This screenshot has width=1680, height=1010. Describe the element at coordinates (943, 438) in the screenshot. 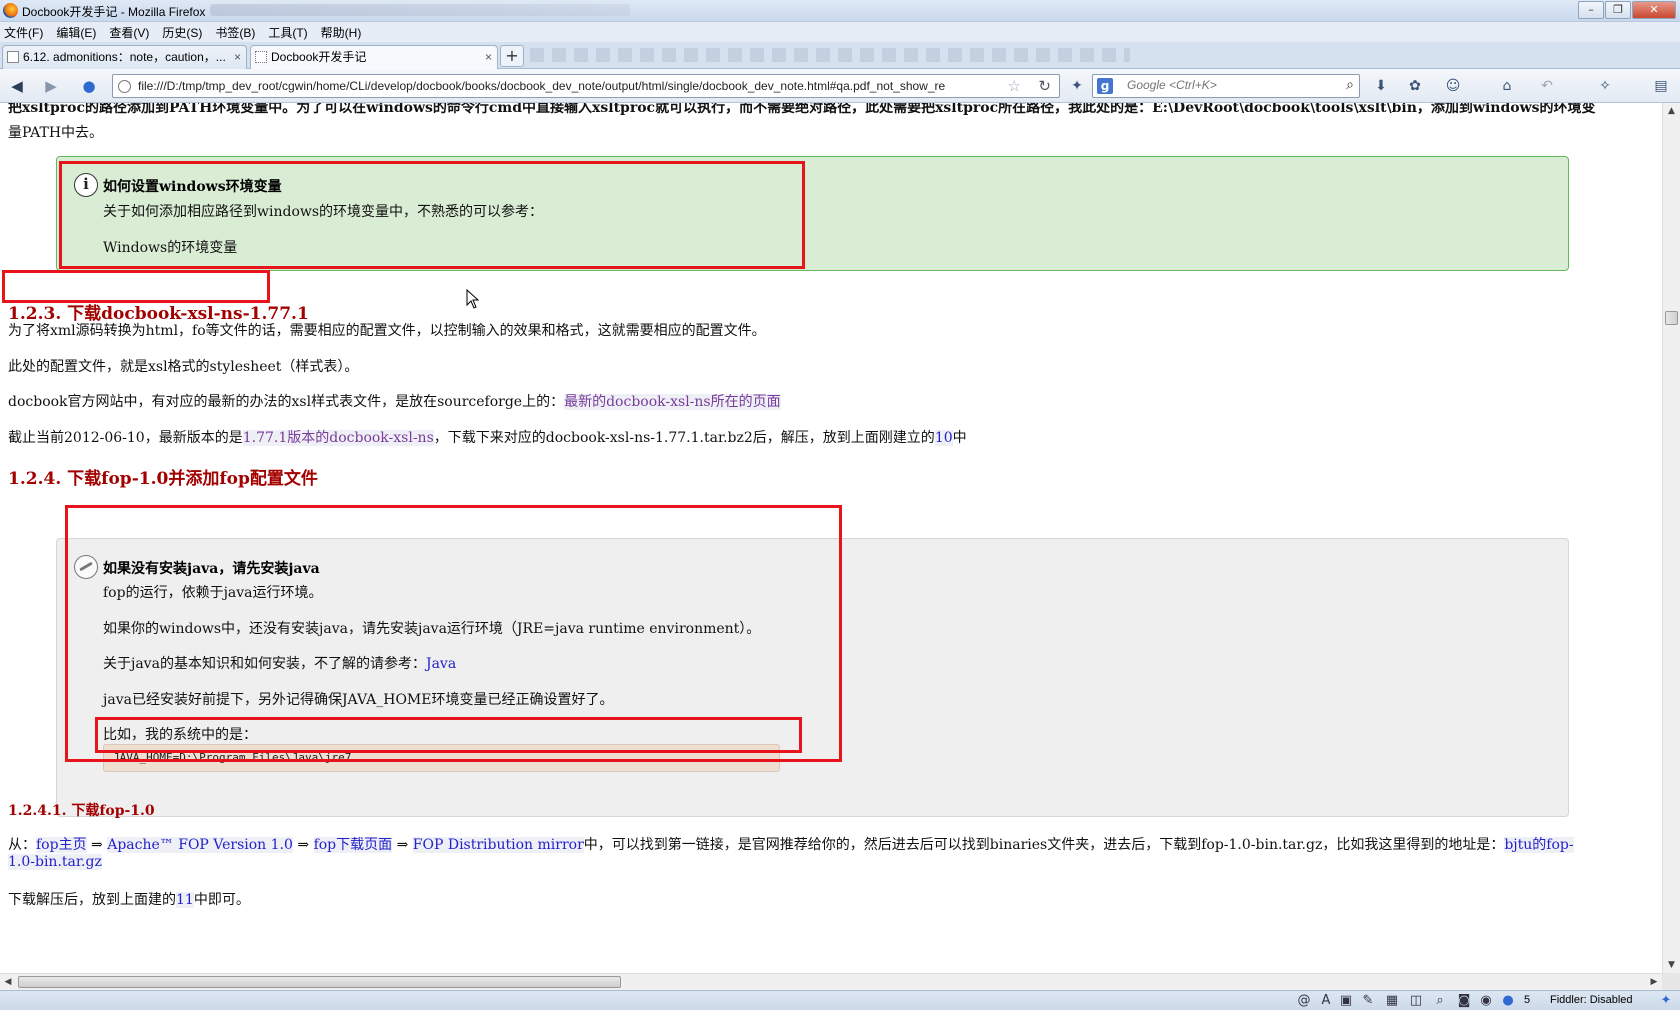

I see `ref-link: 10` at that location.